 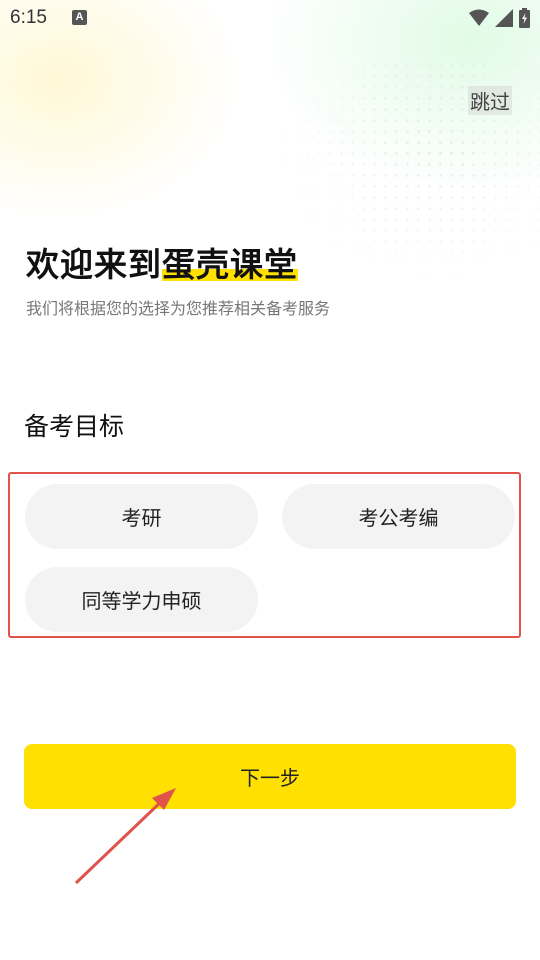 What do you see at coordinates (504, 18) in the screenshot?
I see `cell-signal-icon` at bounding box center [504, 18].